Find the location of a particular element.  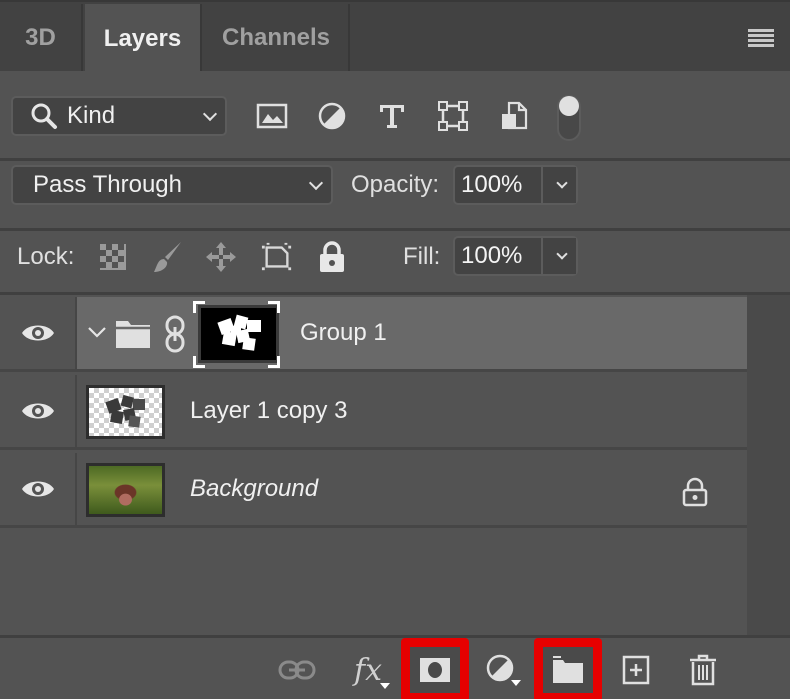

new-layer-icon is located at coordinates (636, 670).